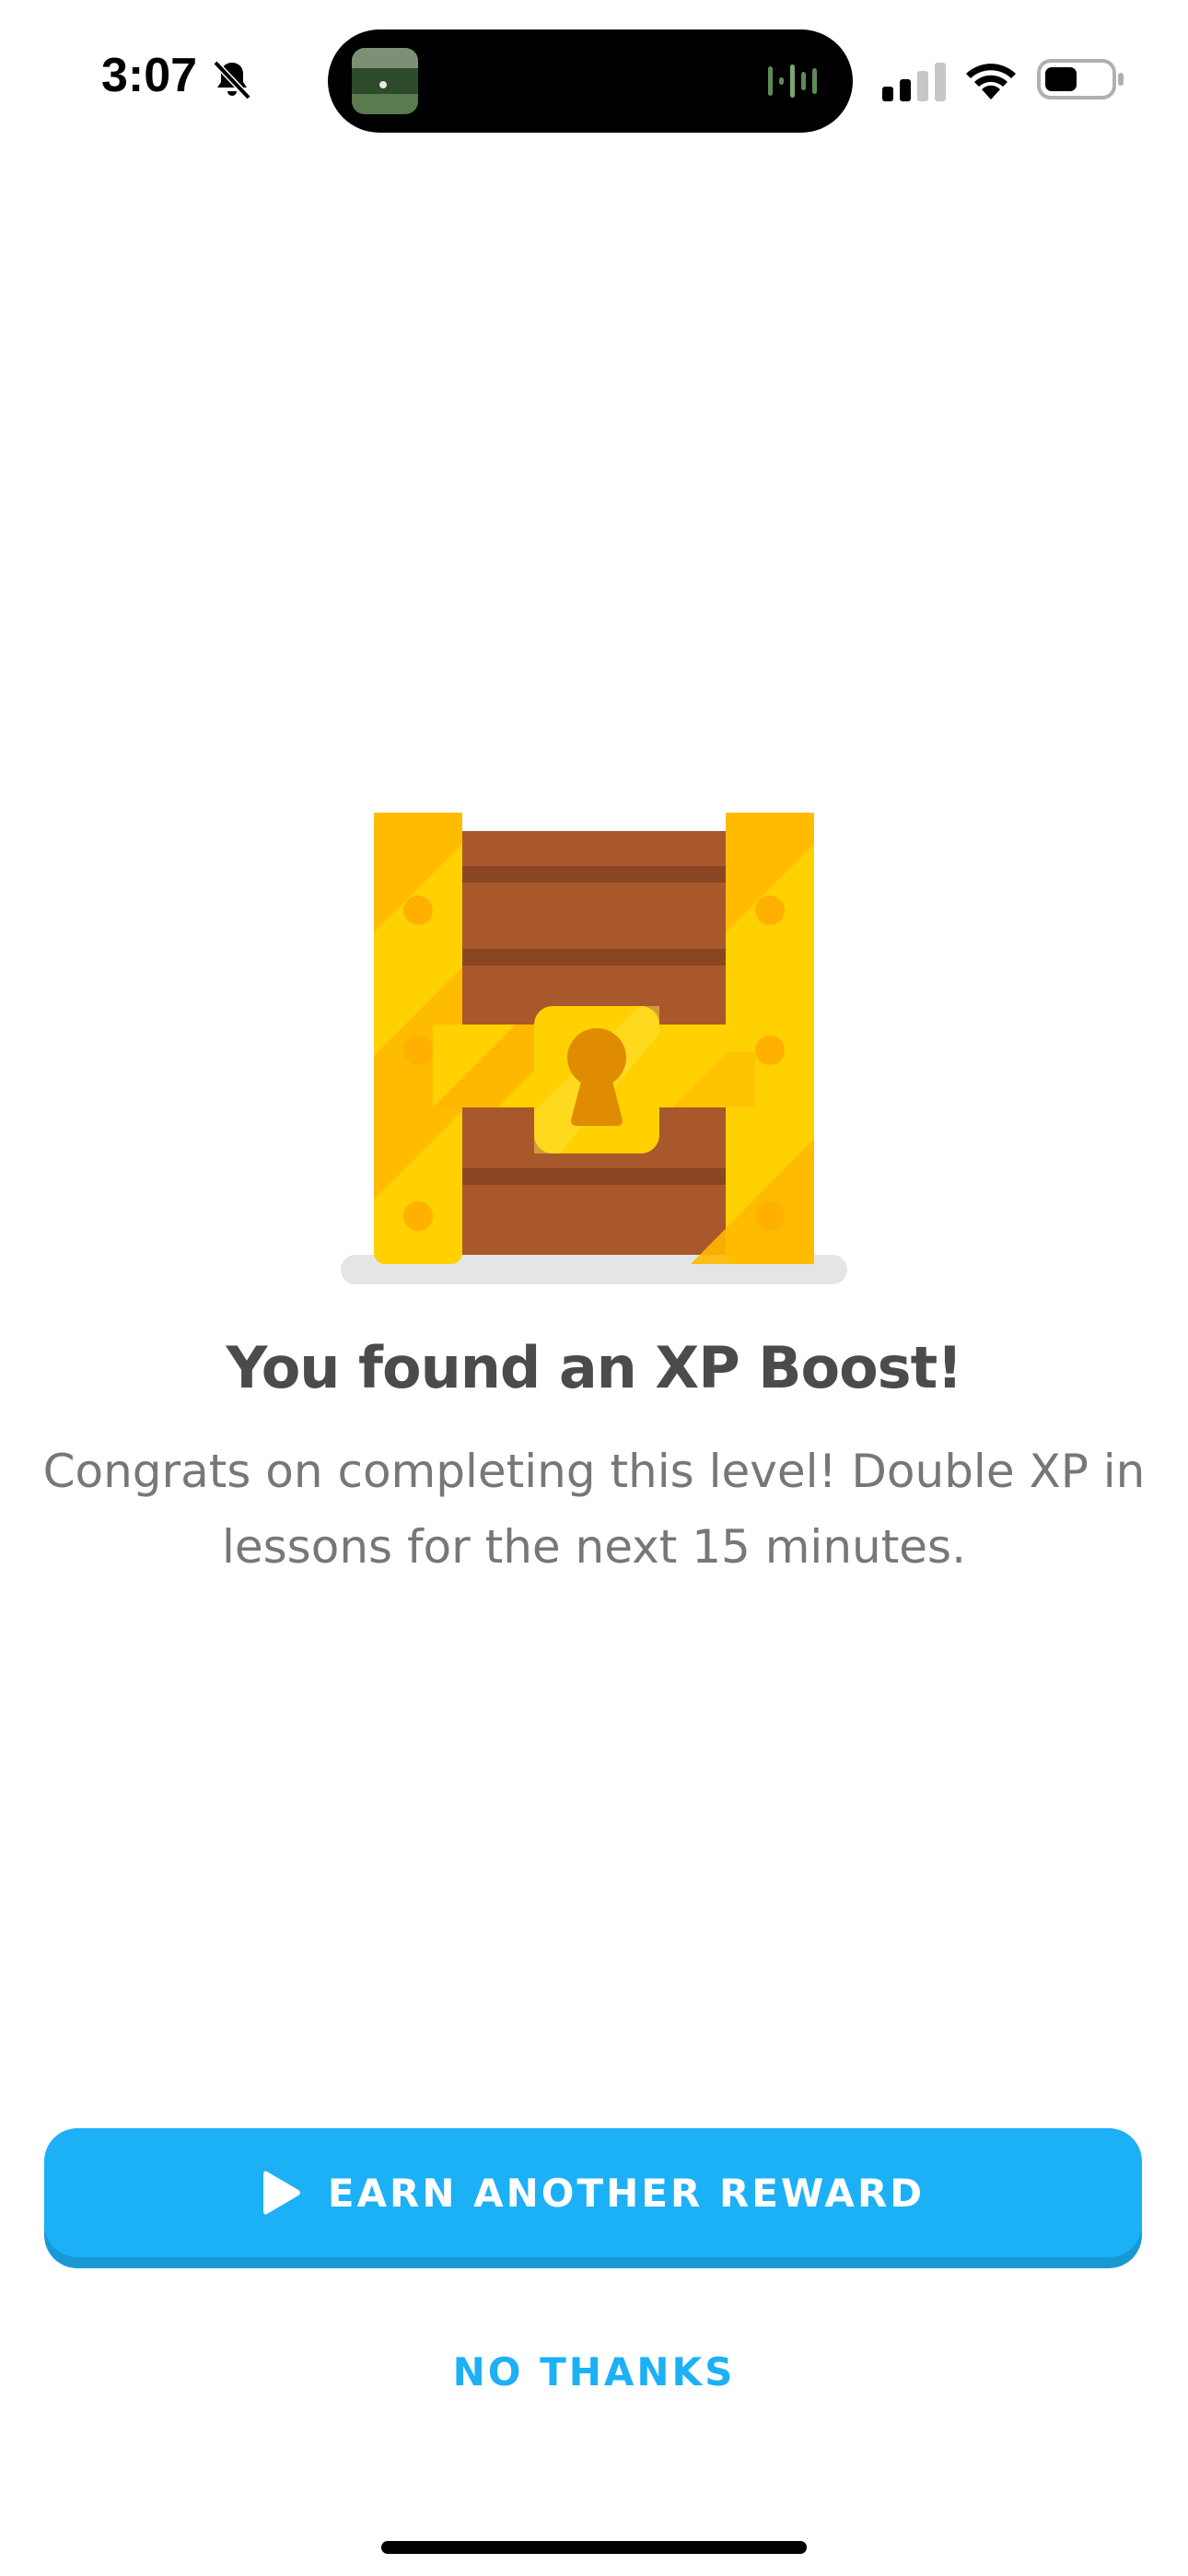 Image resolution: width=1188 pixels, height=2576 pixels. I want to click on no-thanks-button: NO THANKS, so click(594, 2372).